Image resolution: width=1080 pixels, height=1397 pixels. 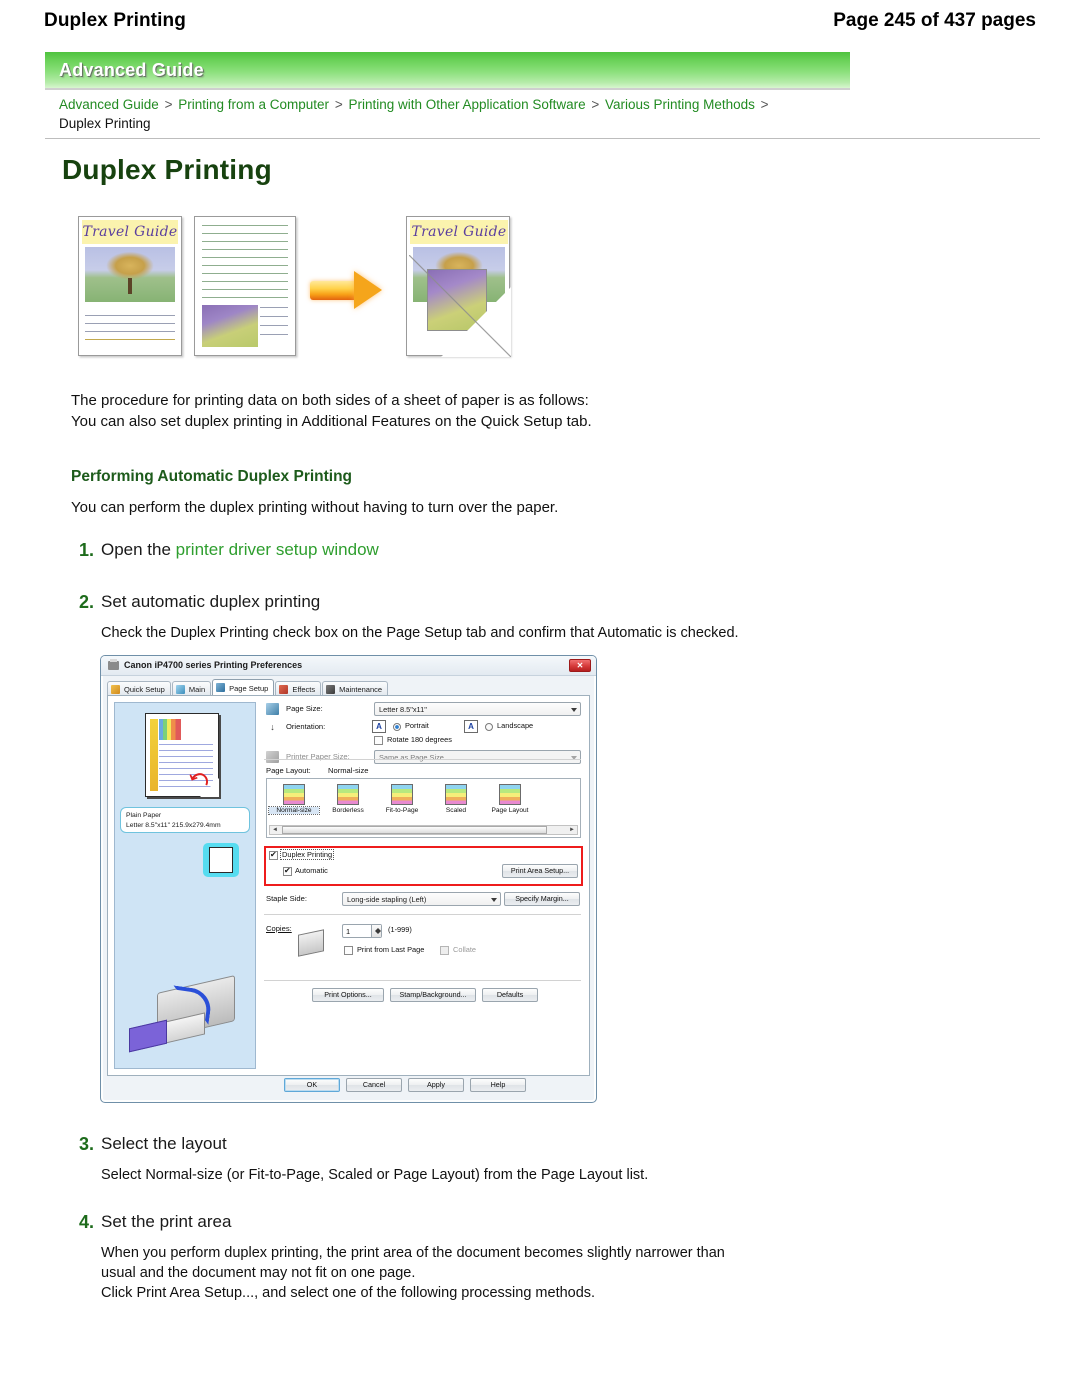 What do you see at coordinates (350, 290) in the screenshot?
I see `right-arrow-icon` at bounding box center [350, 290].